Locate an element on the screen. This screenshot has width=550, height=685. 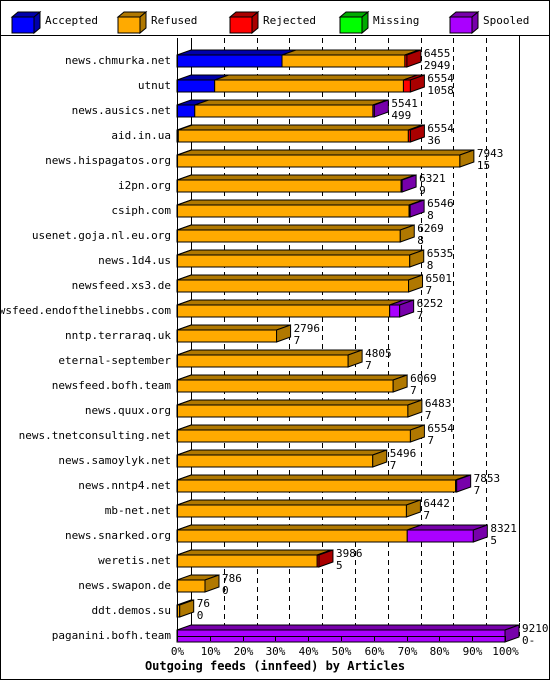
host-label: news.quux.org is located at coordinates (128, 410).